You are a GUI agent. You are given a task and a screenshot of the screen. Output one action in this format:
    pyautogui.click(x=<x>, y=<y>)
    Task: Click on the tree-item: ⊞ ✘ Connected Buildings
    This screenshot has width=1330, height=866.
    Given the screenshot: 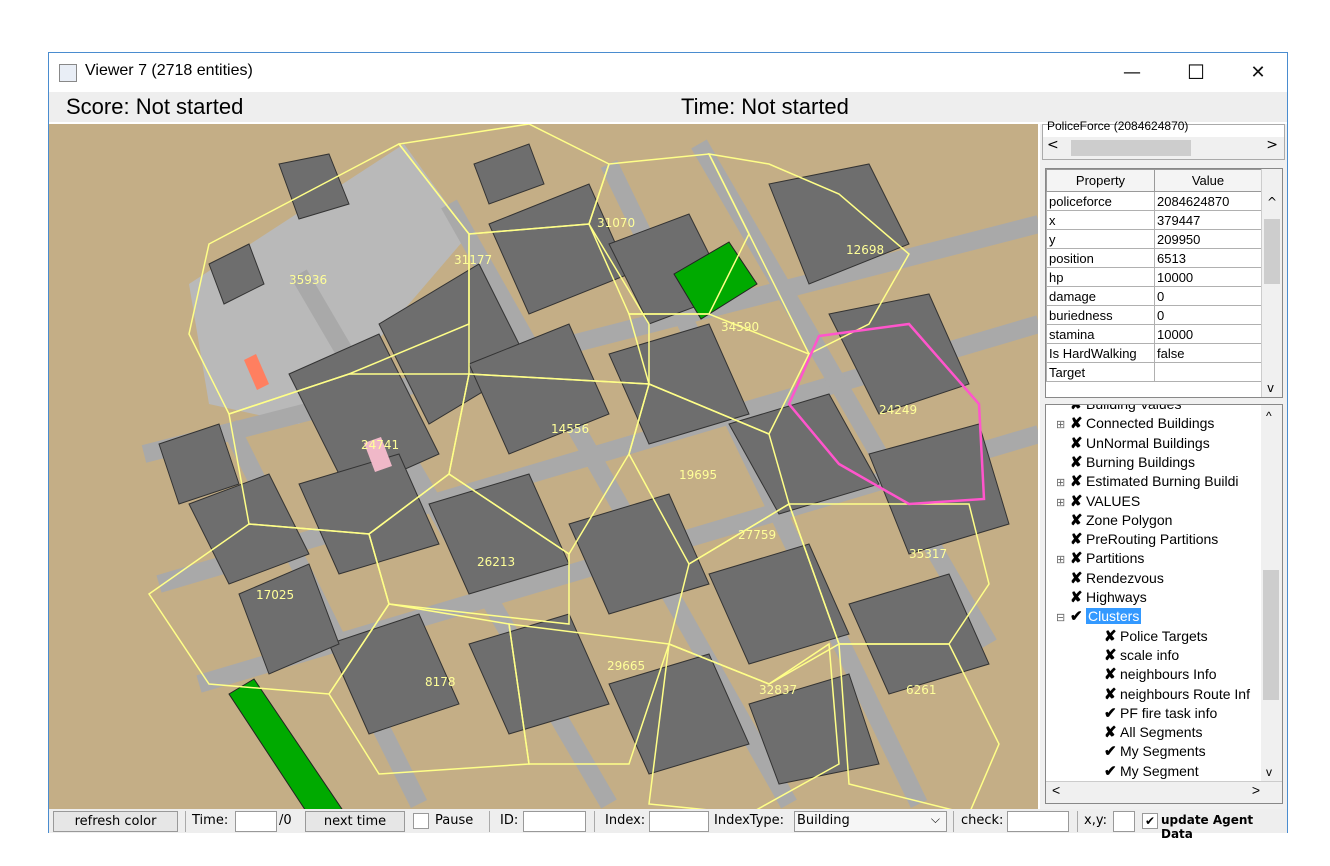 What is the action you would take?
    pyautogui.click(x=1135, y=424)
    